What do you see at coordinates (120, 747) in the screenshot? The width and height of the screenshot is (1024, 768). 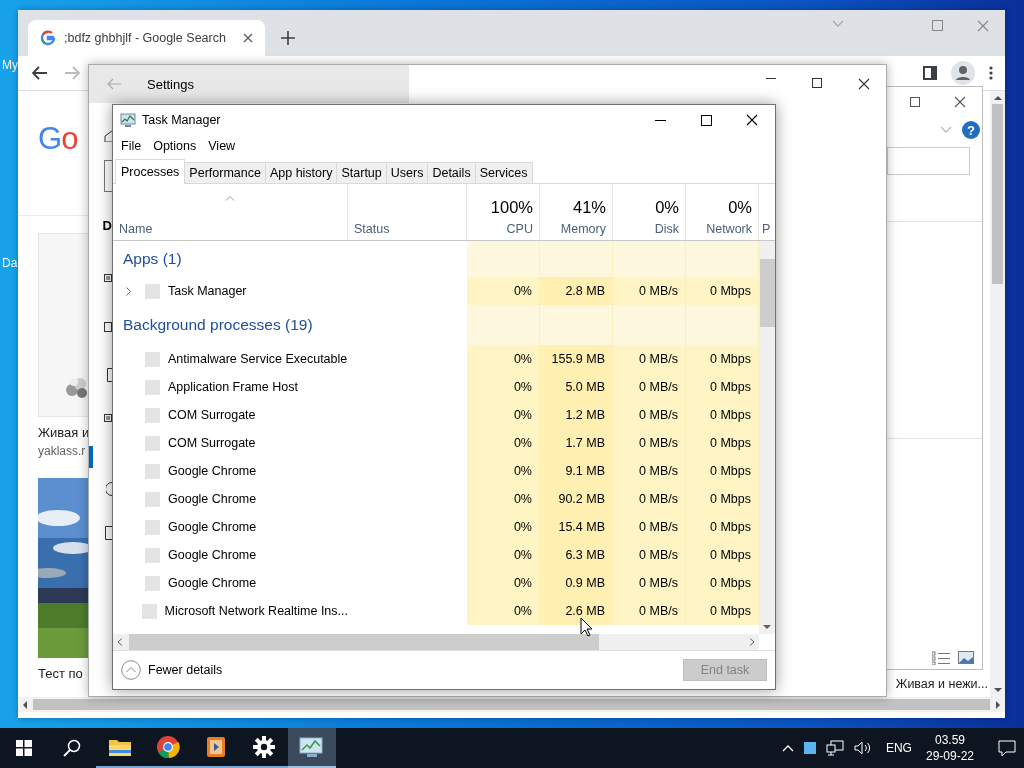 I see `folder-icon` at bounding box center [120, 747].